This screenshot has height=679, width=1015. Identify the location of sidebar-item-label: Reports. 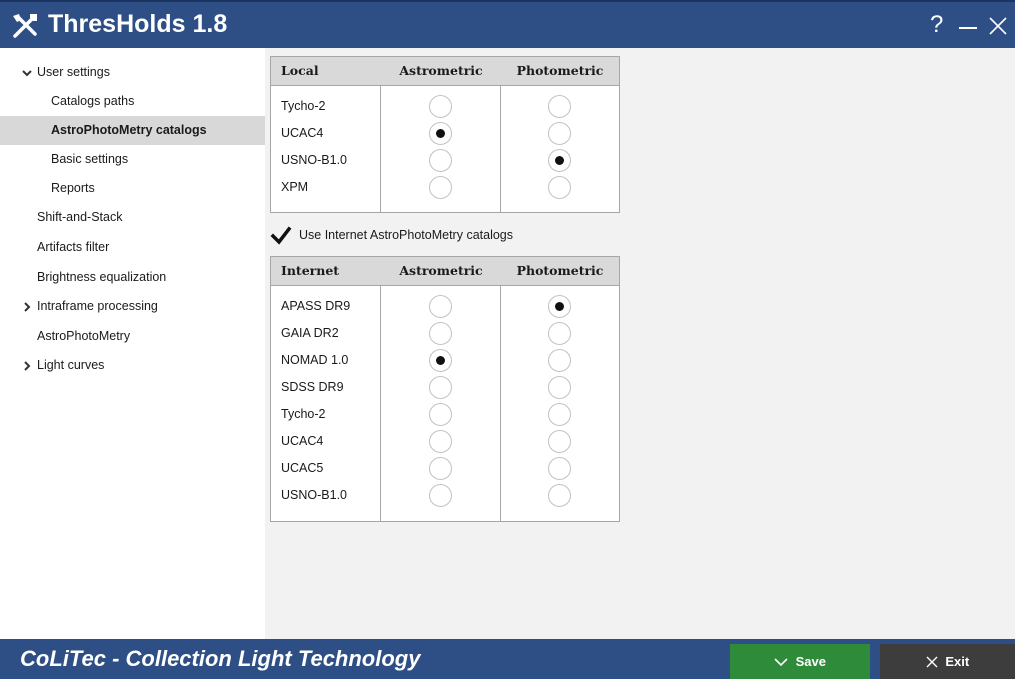
(73, 188).